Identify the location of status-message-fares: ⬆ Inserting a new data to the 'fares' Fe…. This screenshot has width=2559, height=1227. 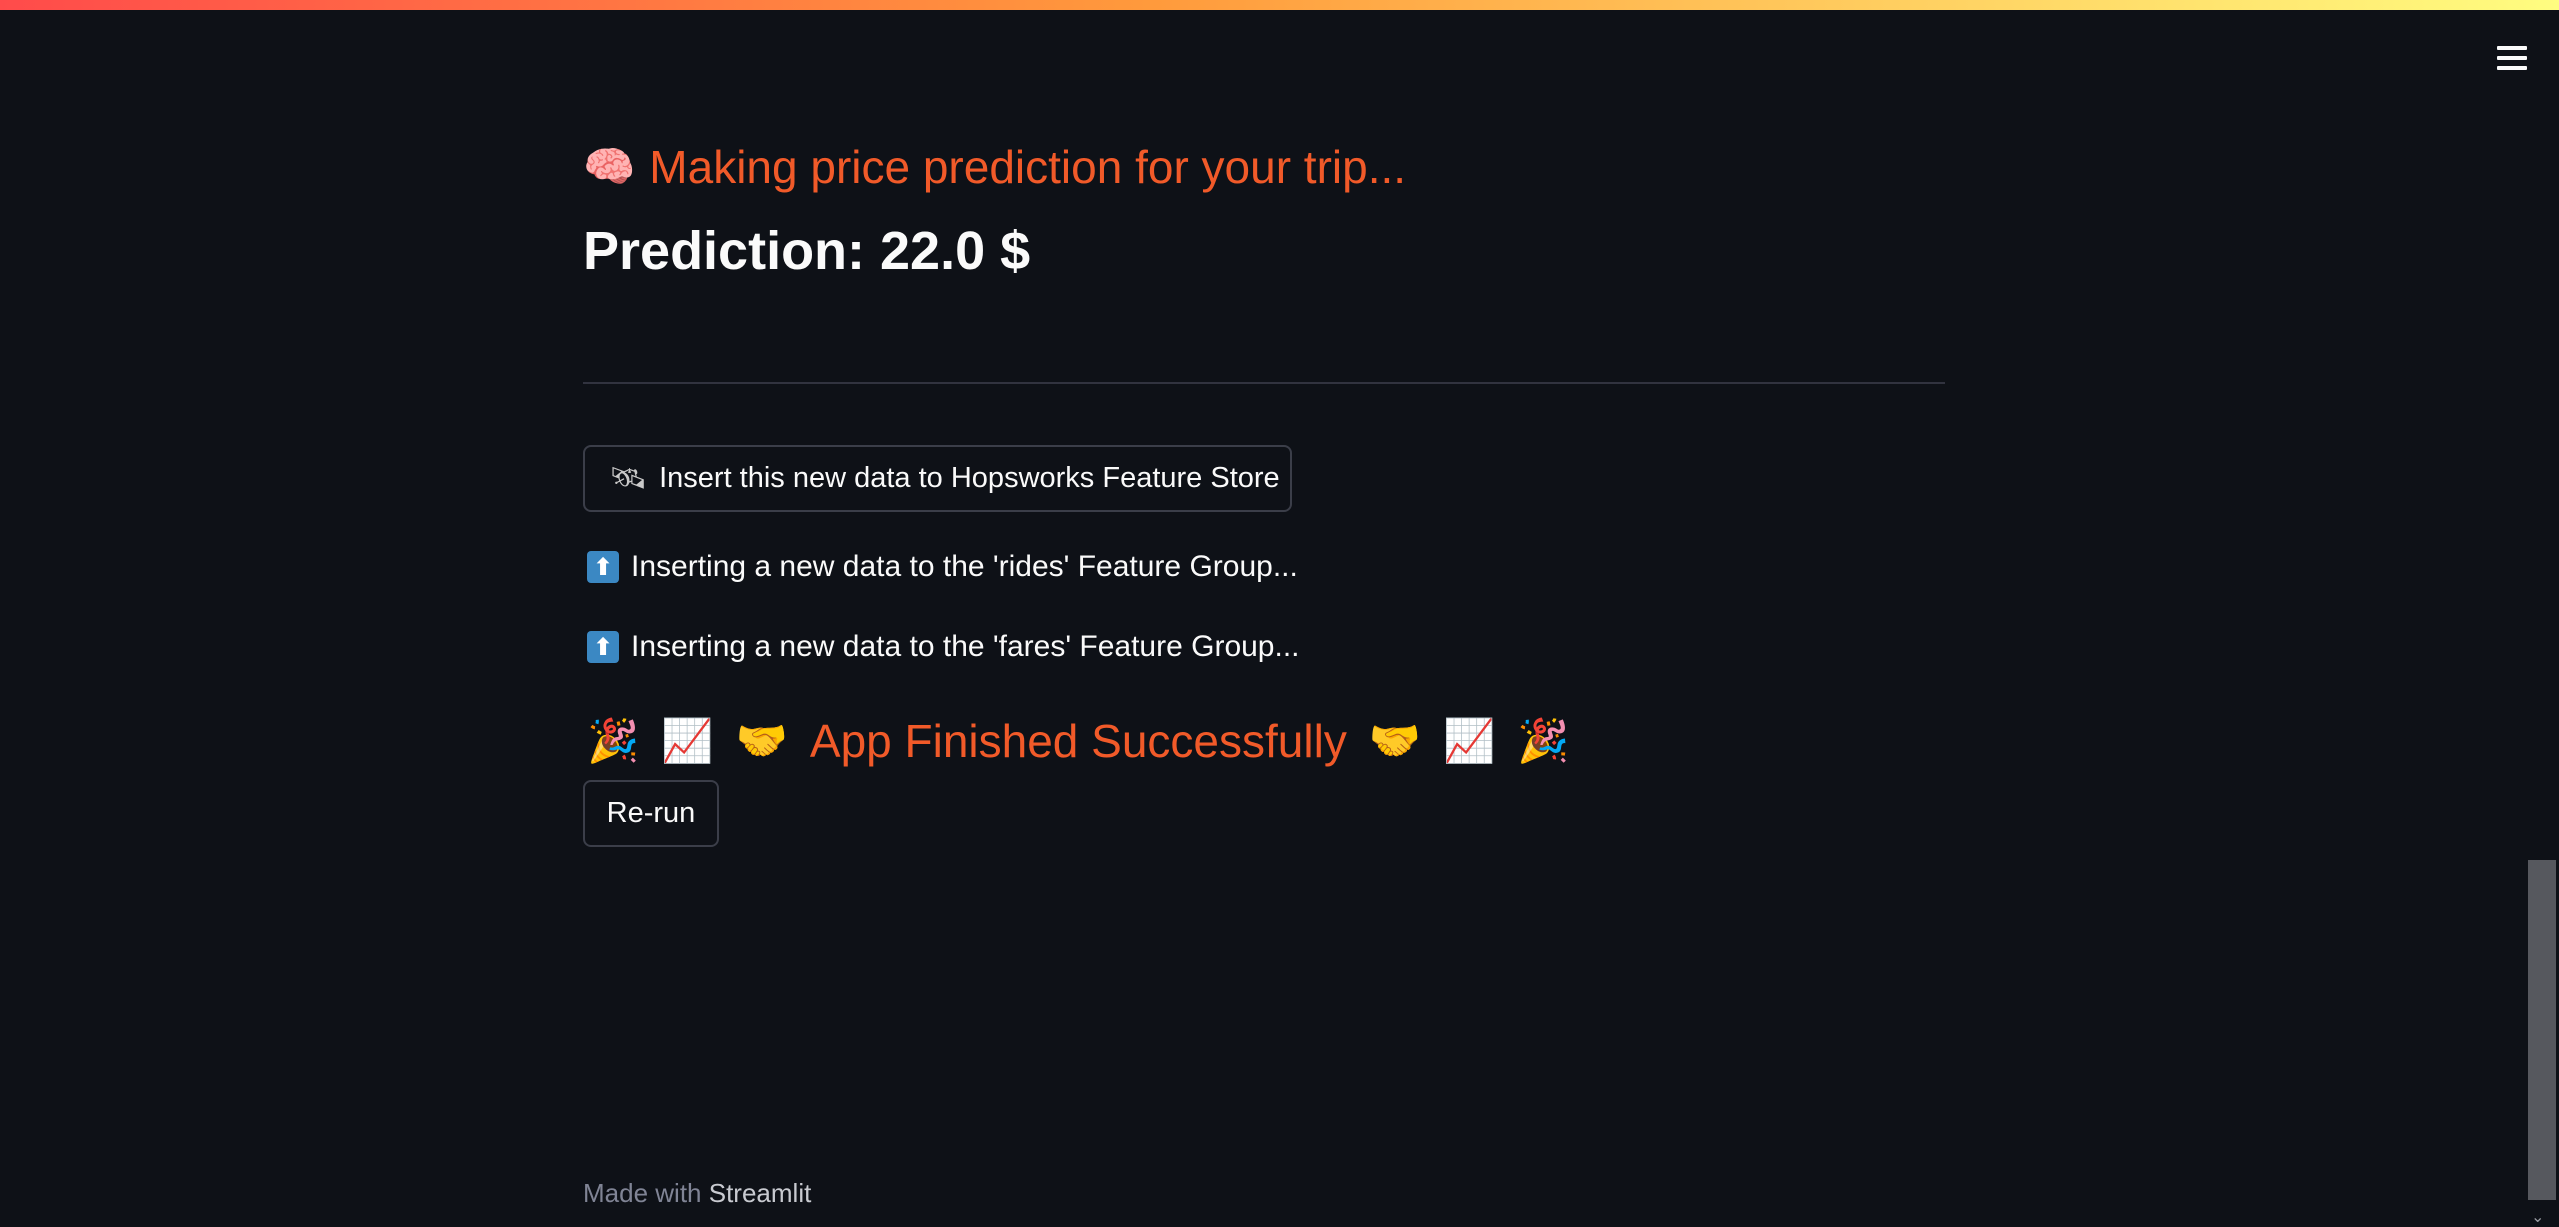
(943, 647).